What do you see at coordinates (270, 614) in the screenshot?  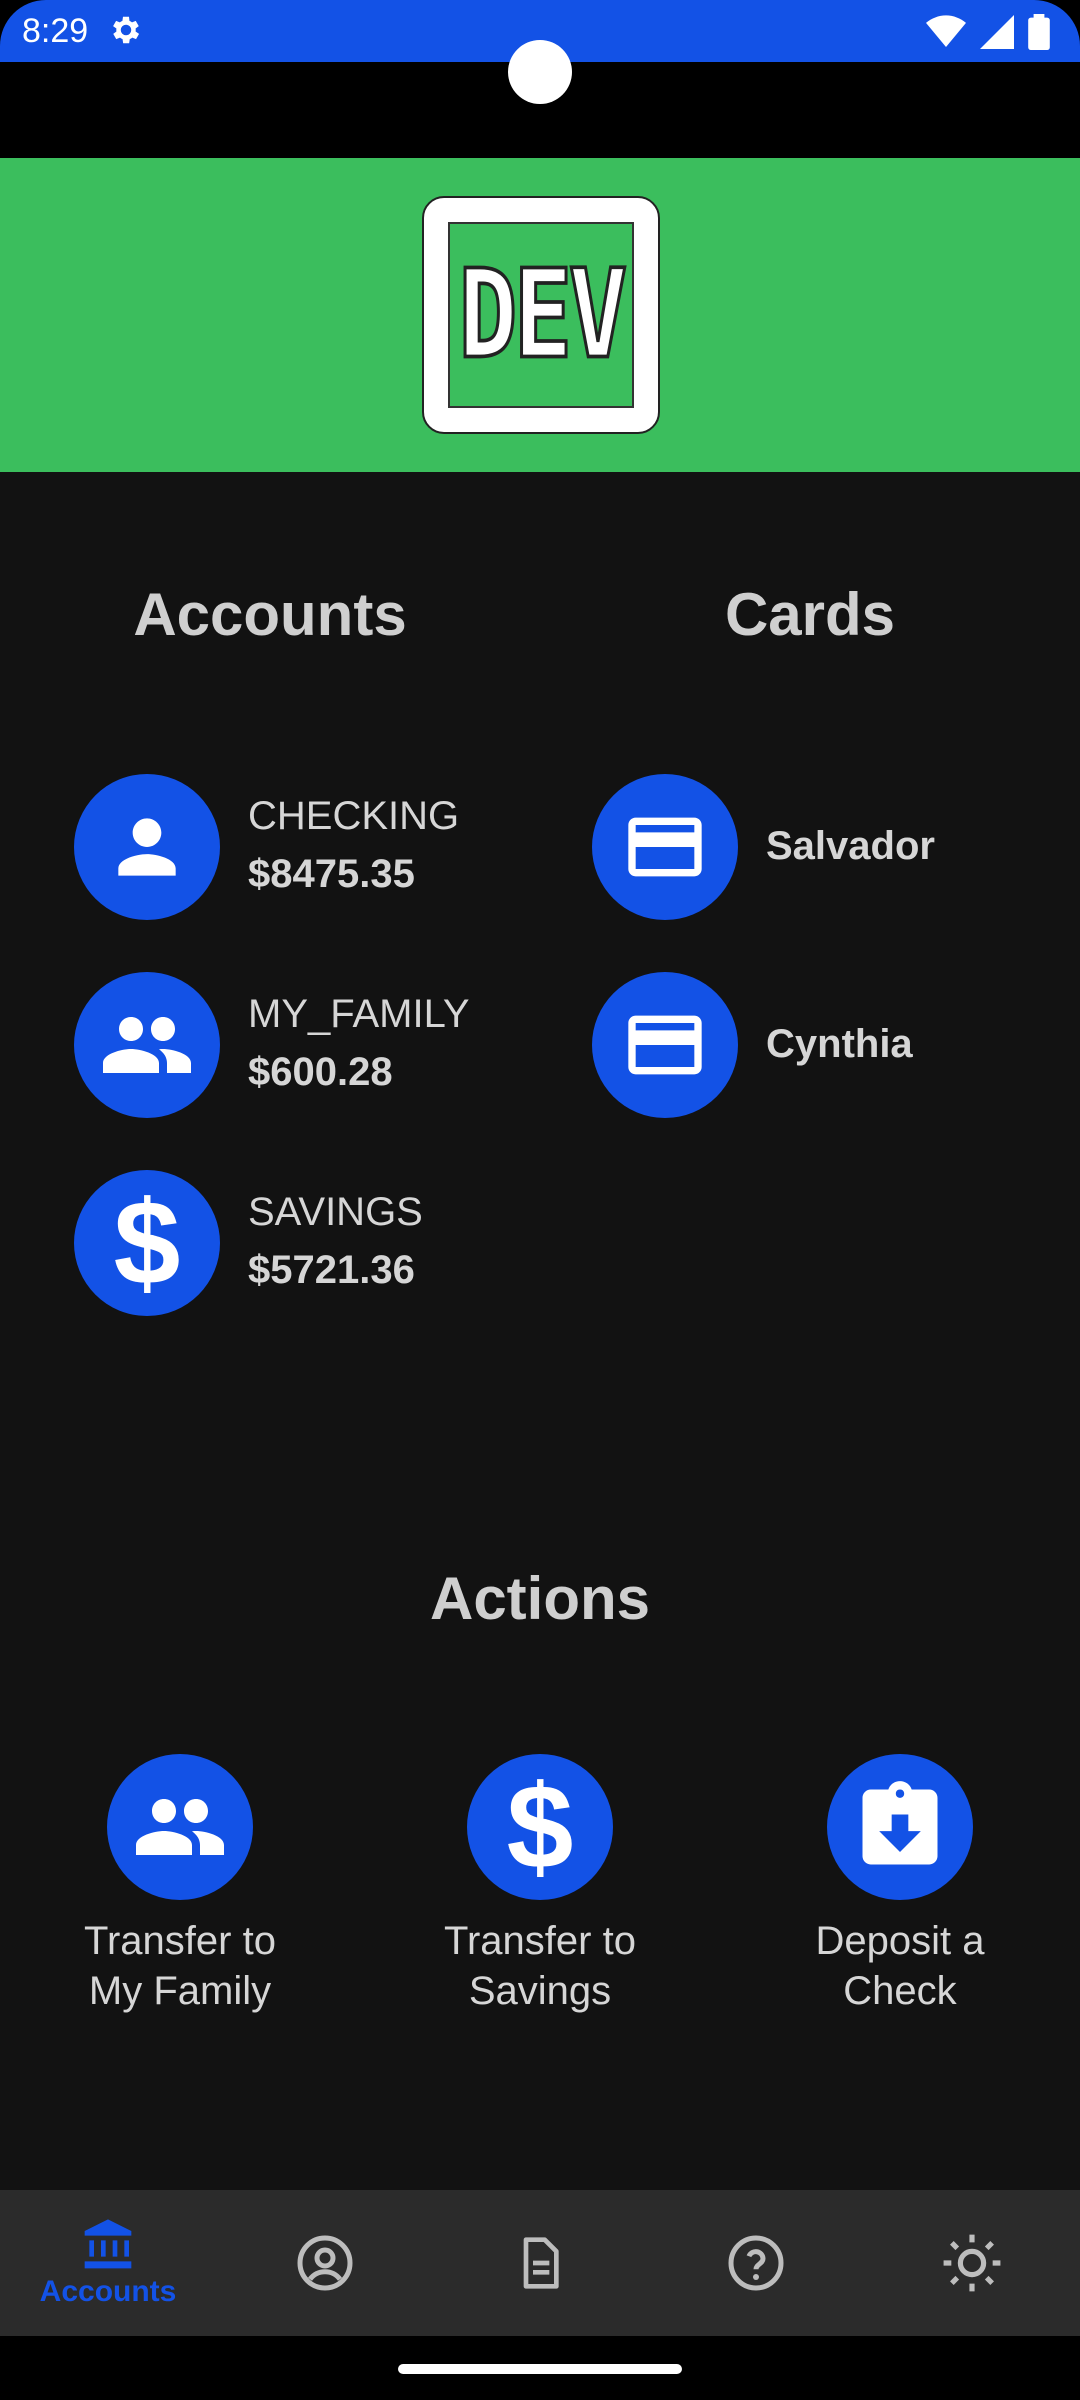 I see `accounts-heading: Accounts` at bounding box center [270, 614].